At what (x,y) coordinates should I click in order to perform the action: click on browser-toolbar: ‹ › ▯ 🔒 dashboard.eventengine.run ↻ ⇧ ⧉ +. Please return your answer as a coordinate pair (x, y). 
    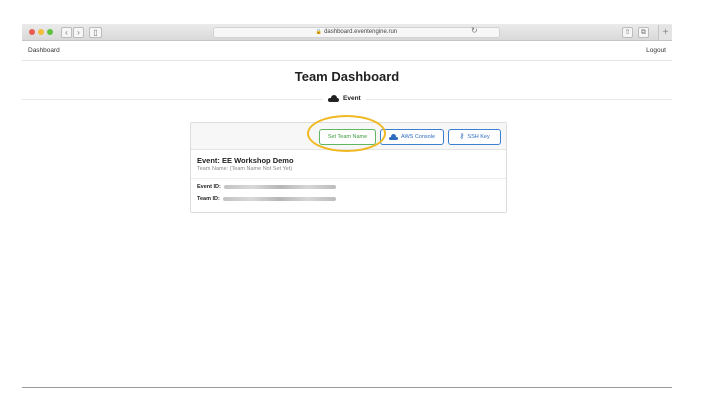
    Looking at the image, I should click on (347, 32).